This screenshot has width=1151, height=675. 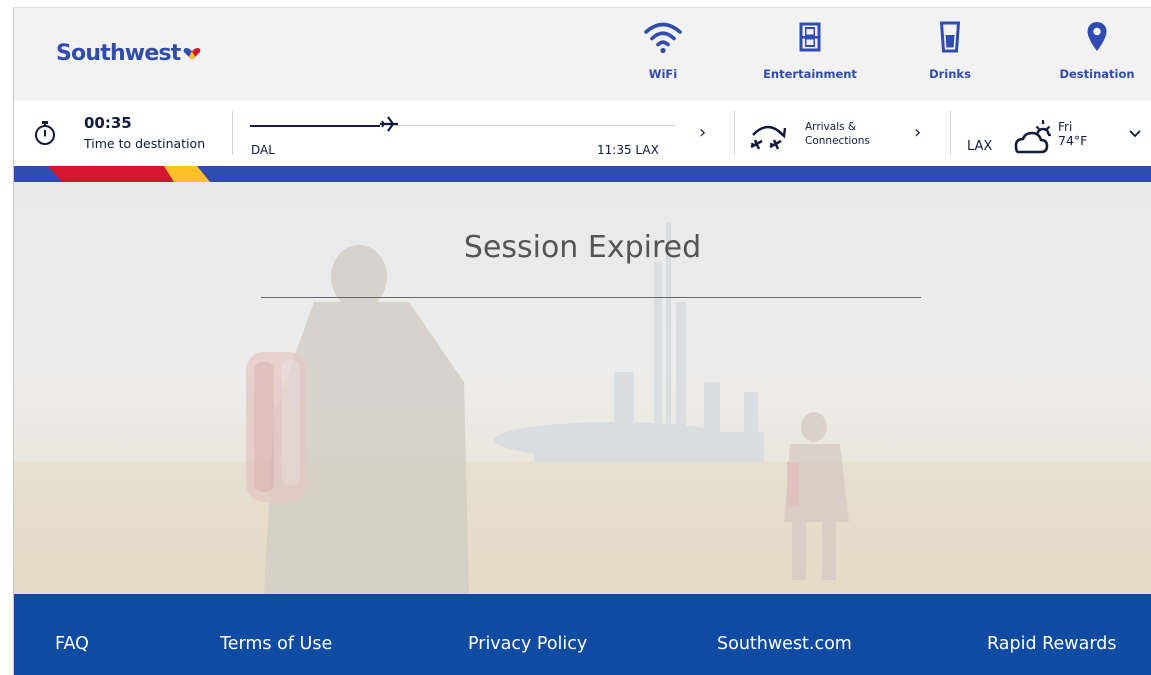 I want to click on time-remaining-label: Time to destination, so click(x=145, y=143).